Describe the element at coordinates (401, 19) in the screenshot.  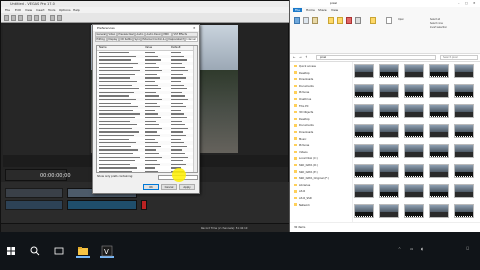
I see `ribbon-open: Open` at that location.